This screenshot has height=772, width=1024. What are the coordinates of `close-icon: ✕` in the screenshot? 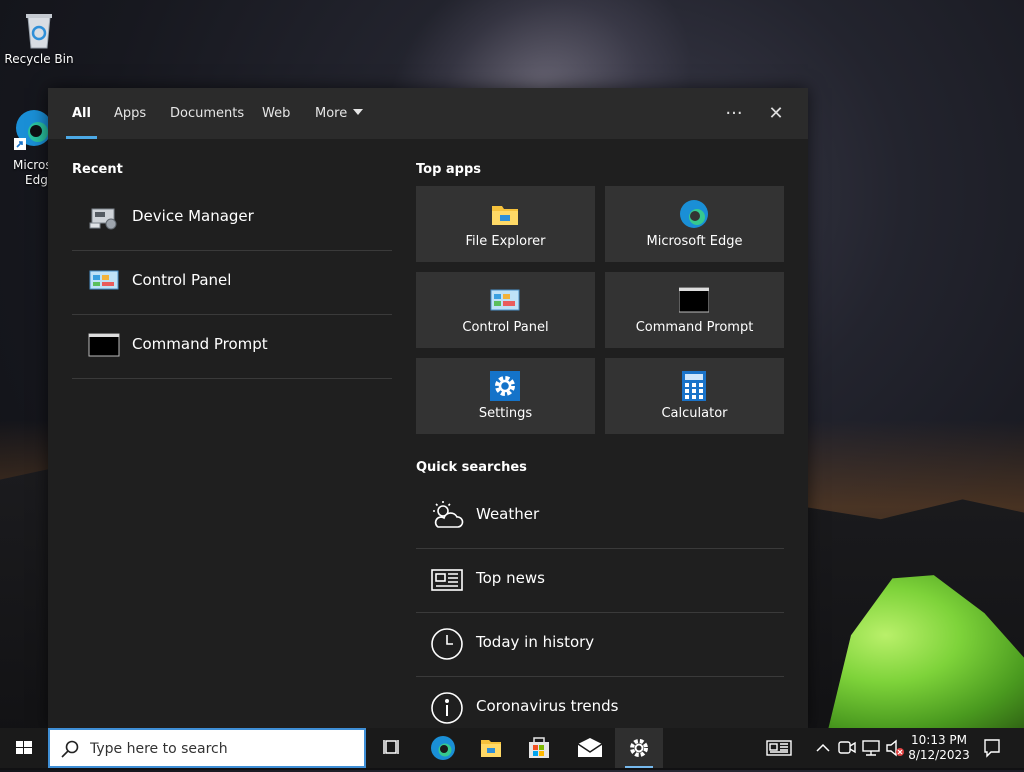 It's located at (776, 113).